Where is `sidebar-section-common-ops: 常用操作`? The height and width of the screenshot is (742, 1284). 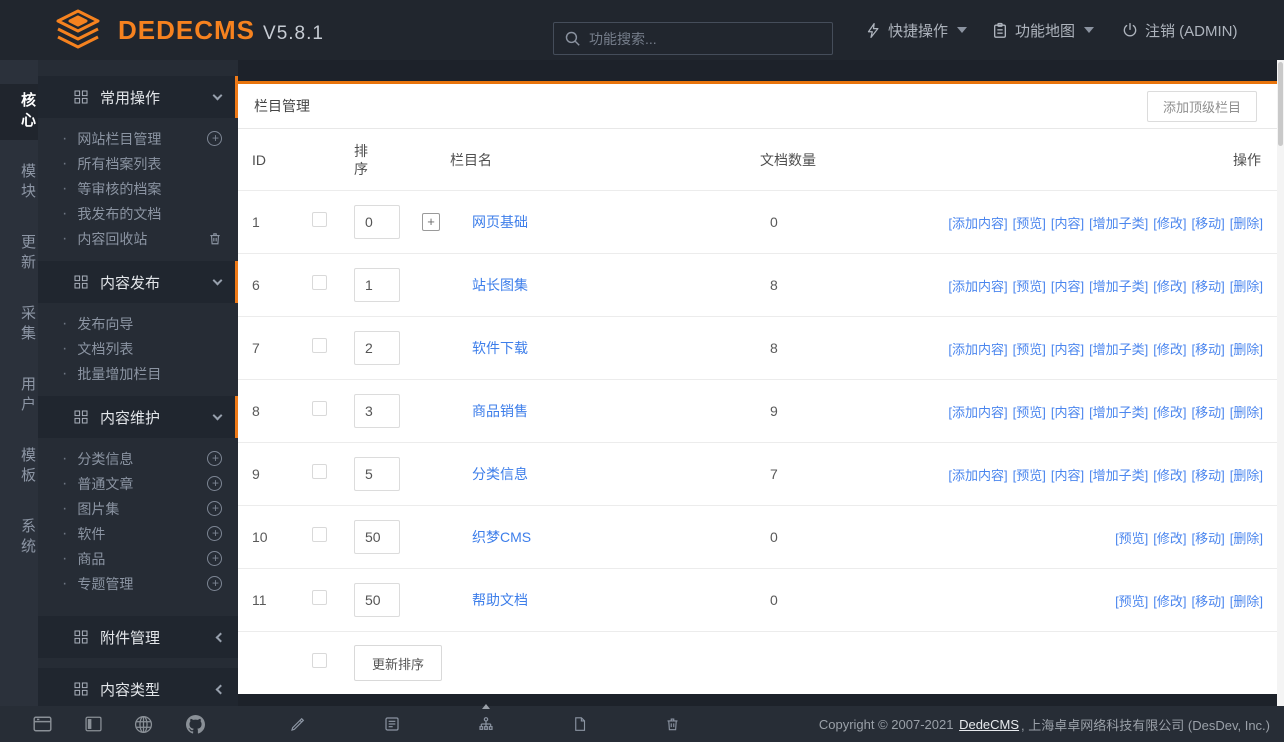
sidebar-section-common-ops: 常用操作 is located at coordinates (138, 97).